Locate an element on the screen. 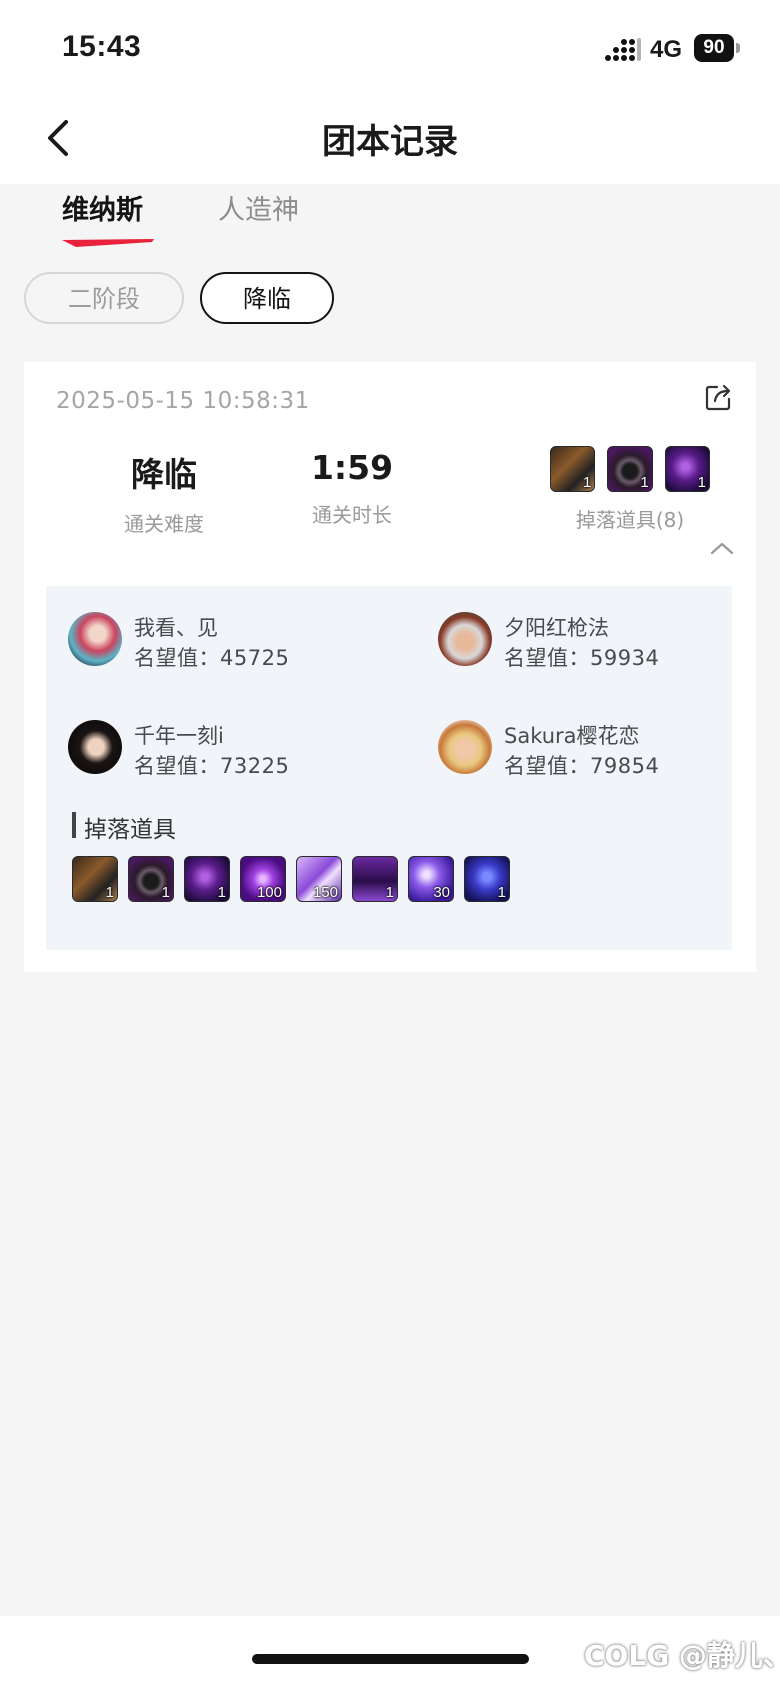  purple-box-item-icon: 1 is located at coordinates (375, 879).